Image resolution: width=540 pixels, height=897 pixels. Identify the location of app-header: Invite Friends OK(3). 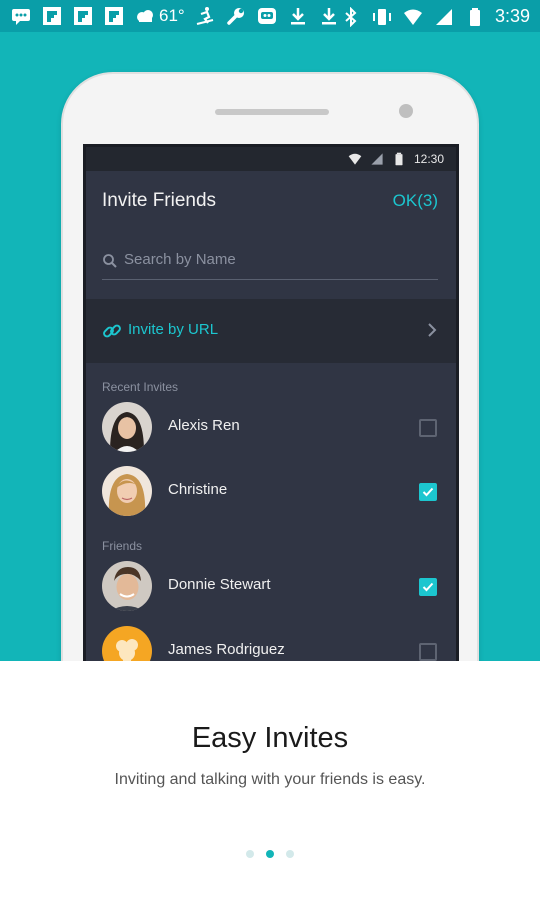
(271, 201).